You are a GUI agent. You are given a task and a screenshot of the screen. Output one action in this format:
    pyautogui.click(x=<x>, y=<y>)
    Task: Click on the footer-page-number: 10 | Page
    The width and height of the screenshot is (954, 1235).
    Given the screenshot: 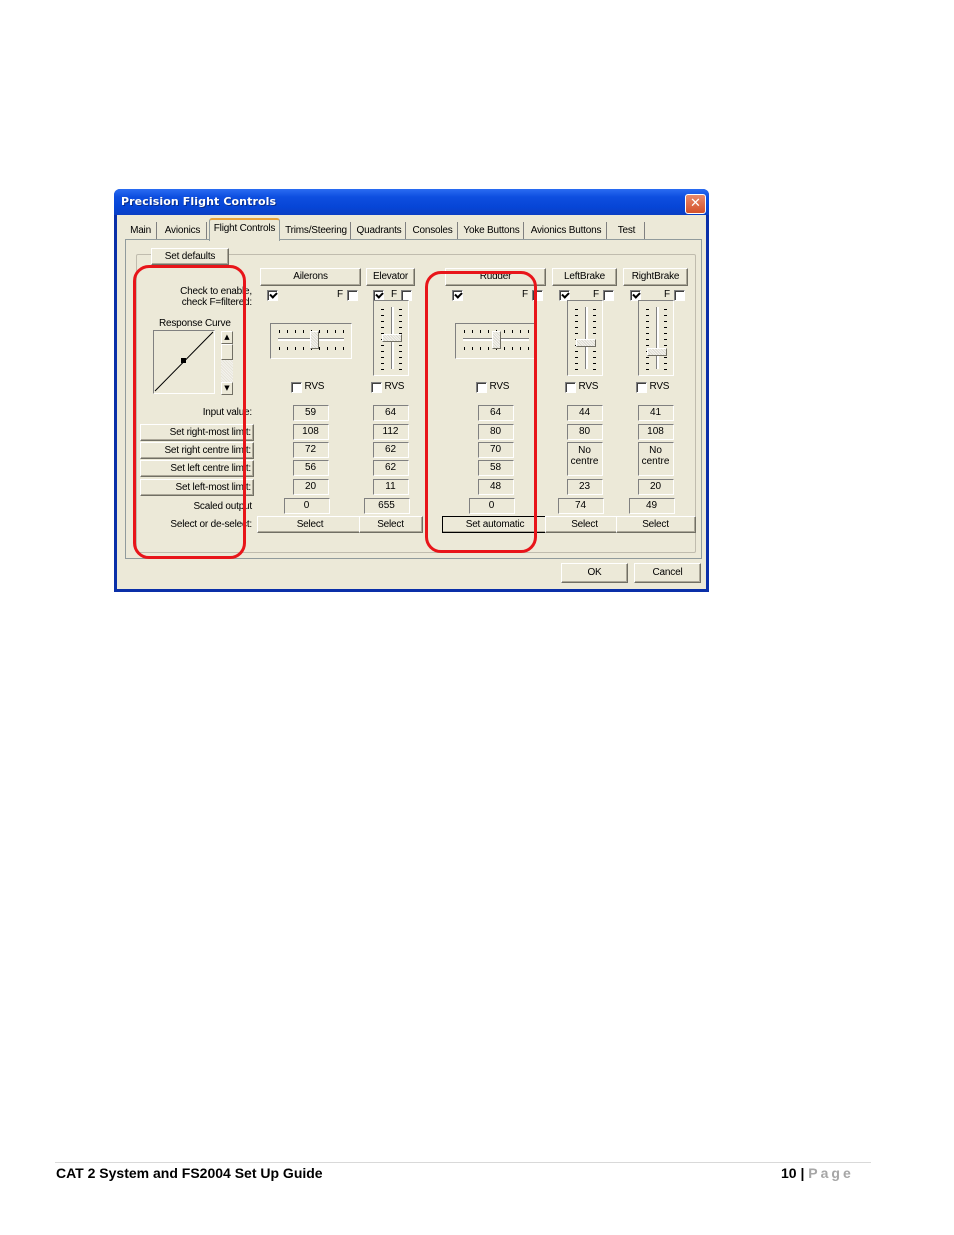 What is the action you would take?
    pyautogui.click(x=817, y=1173)
    